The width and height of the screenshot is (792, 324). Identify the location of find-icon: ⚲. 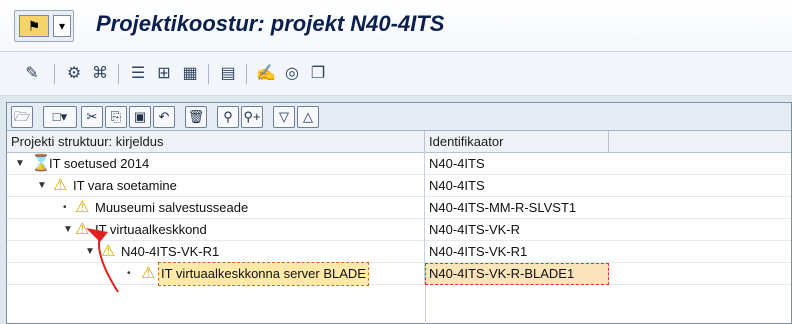
(228, 117).